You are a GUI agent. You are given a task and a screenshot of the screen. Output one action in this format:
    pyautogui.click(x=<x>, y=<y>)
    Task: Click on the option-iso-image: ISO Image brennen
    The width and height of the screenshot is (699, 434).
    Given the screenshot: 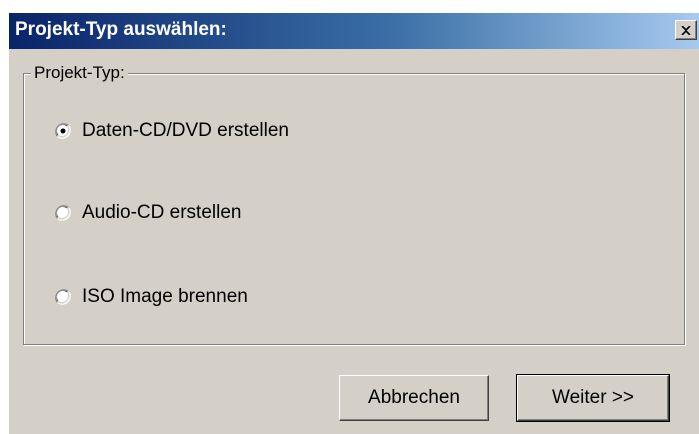 What is the action you would take?
    pyautogui.click(x=151, y=297)
    